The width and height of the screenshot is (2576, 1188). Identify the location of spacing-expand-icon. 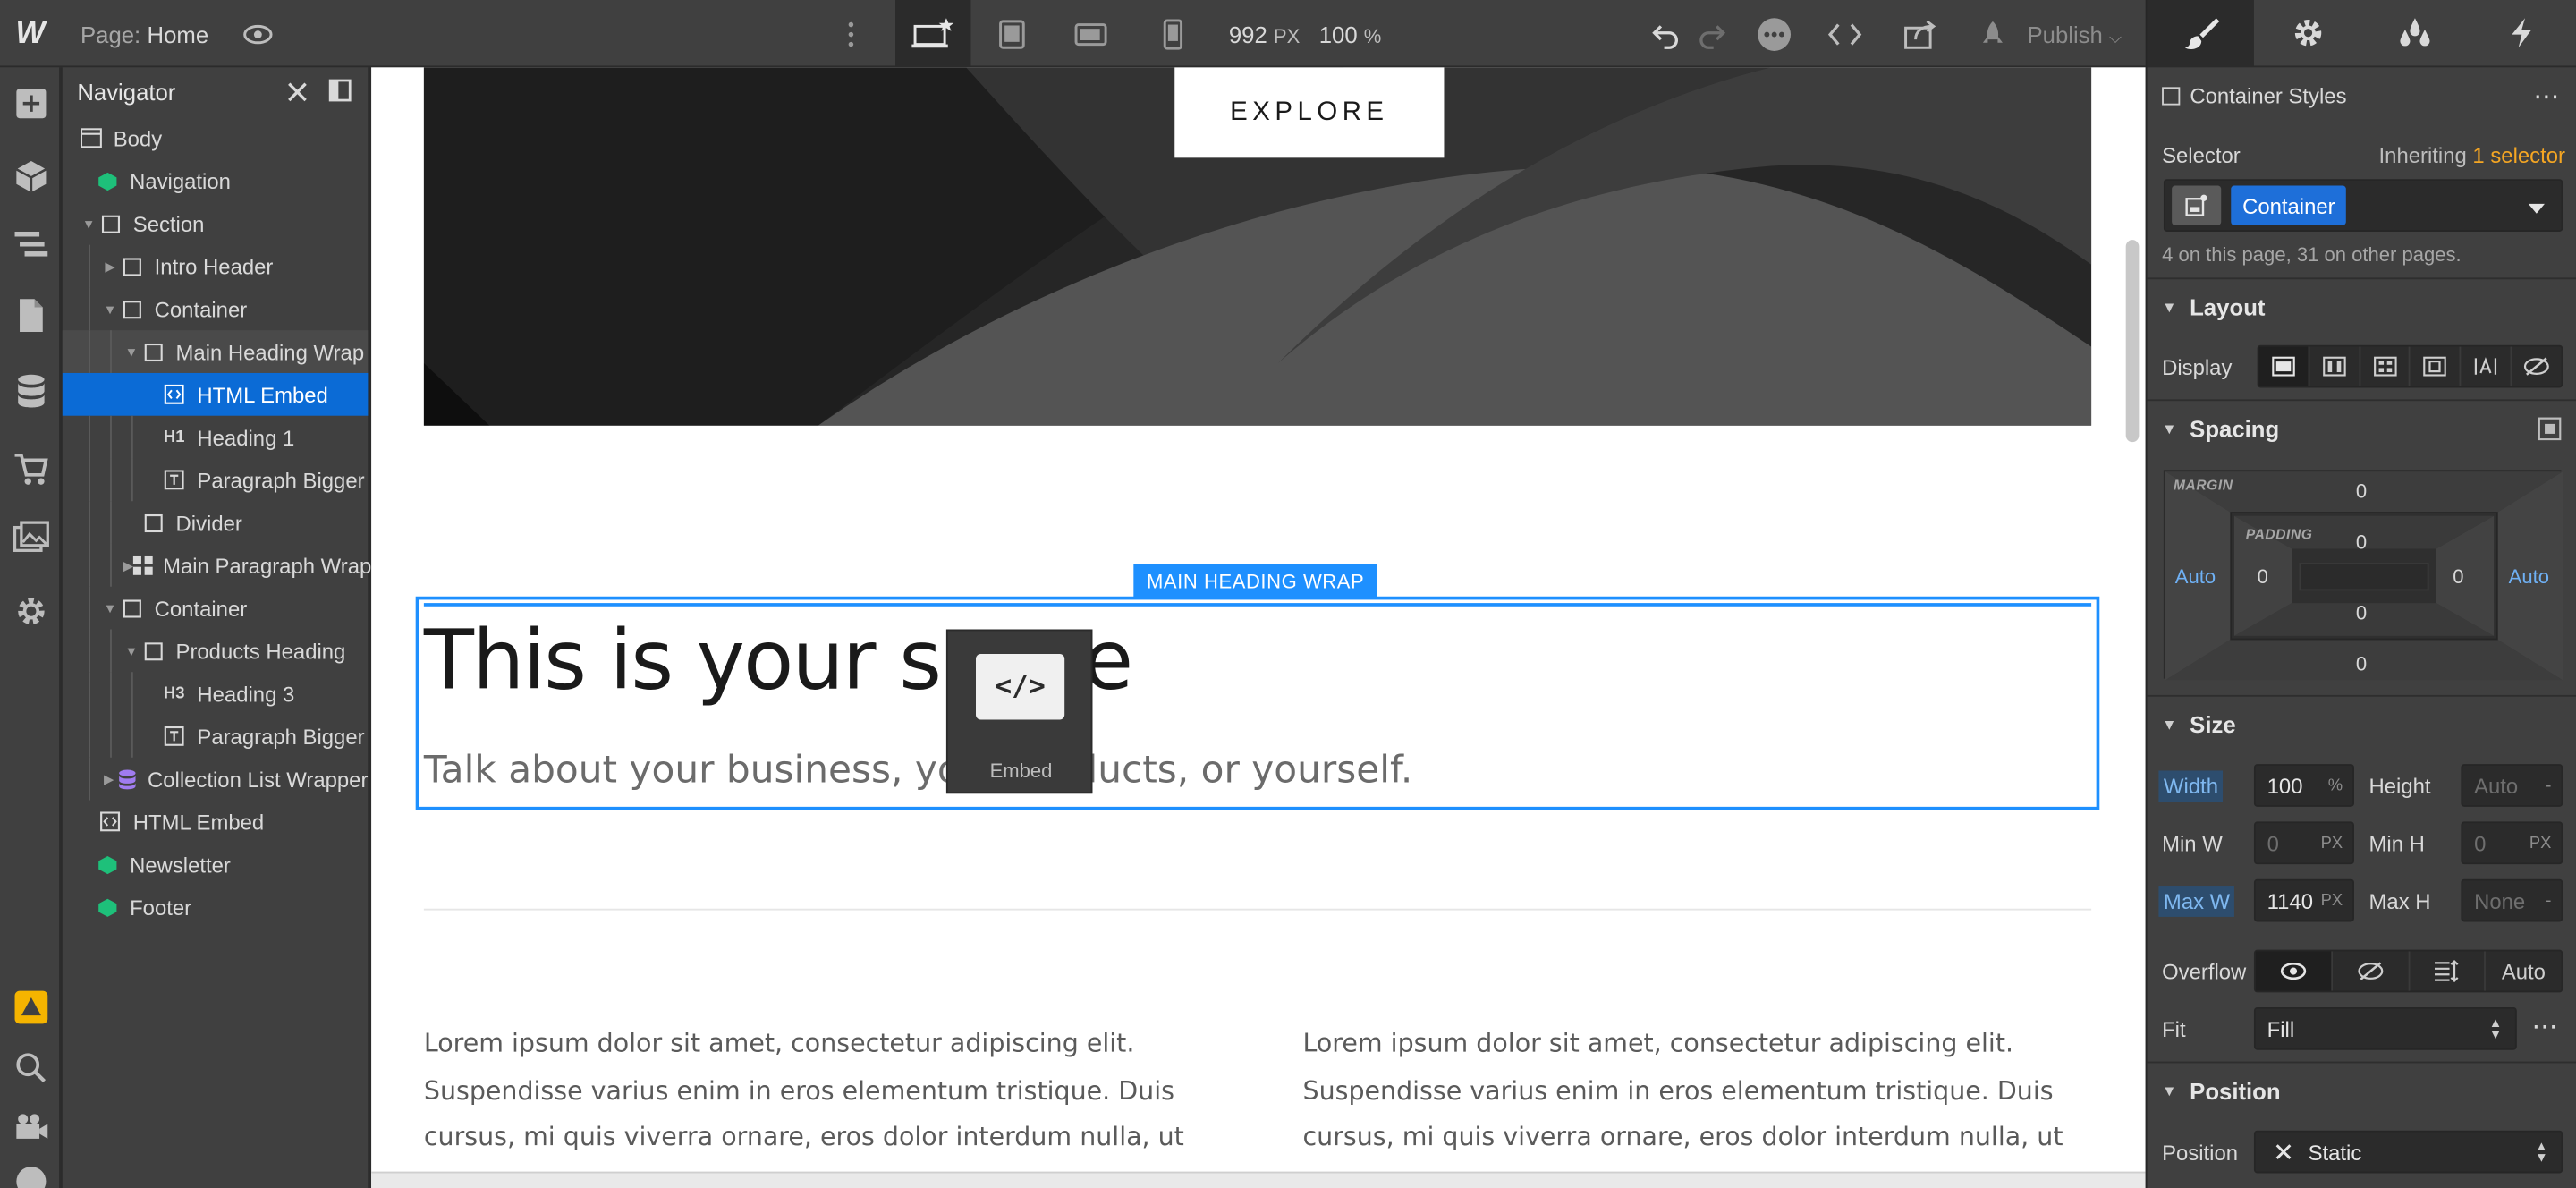
(2550, 431).